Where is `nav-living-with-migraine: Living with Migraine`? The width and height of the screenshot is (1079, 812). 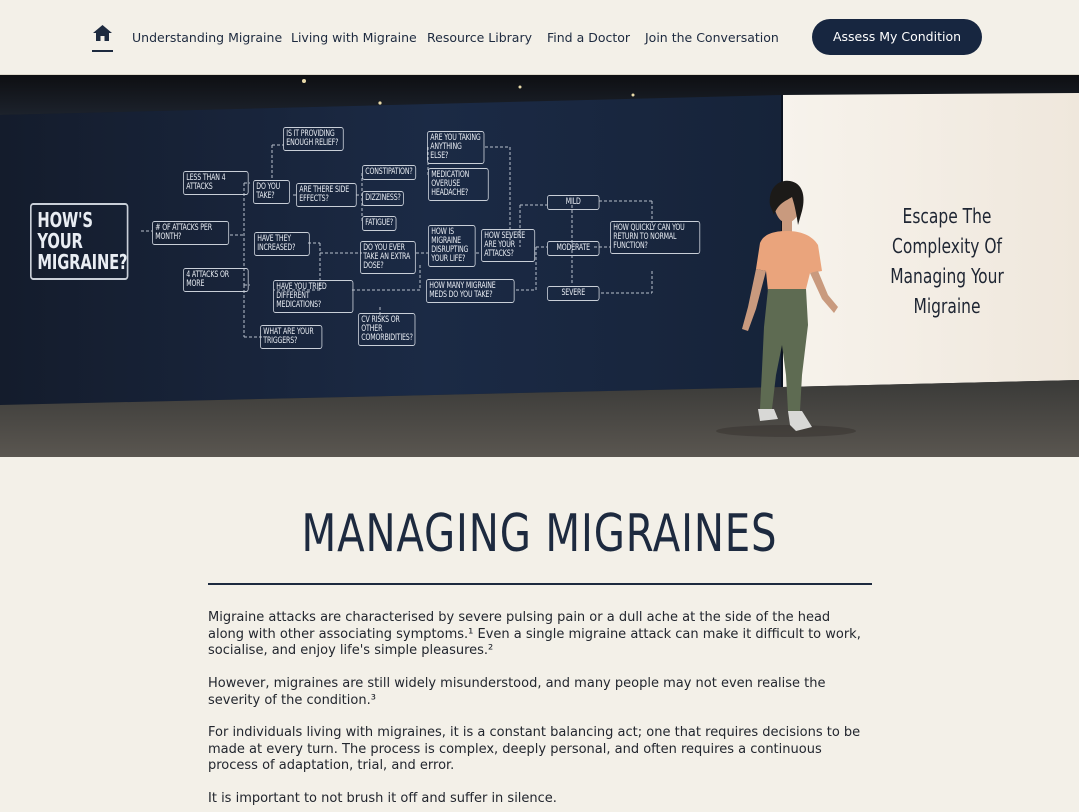
nav-living-with-migraine: Living with Migraine is located at coordinates (354, 37).